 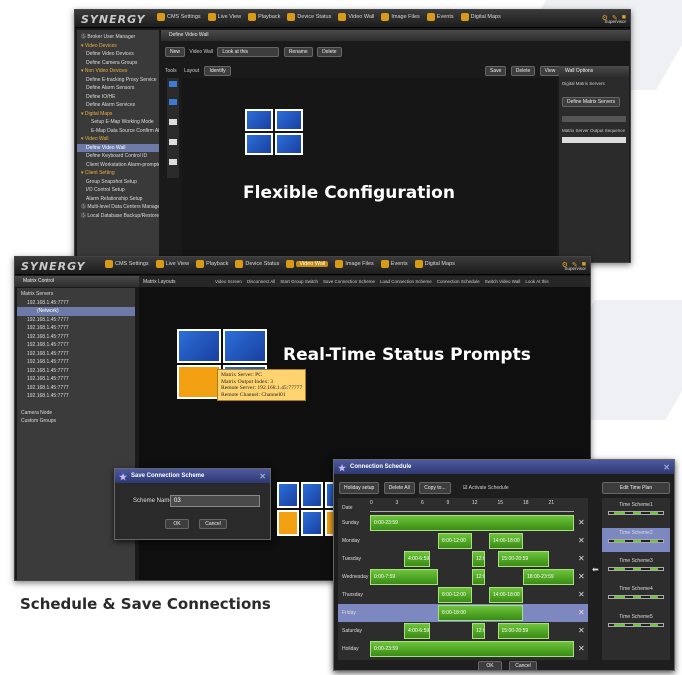 What do you see at coordinates (465, 488) in the screenshot?
I see `activate-checkbox: ☑` at bounding box center [465, 488].